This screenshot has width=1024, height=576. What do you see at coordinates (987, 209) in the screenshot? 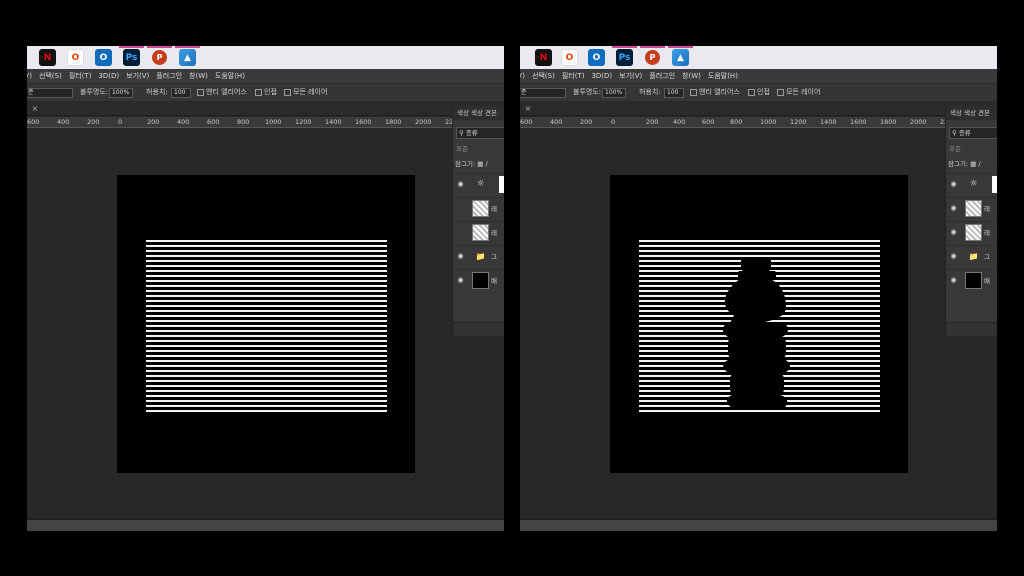
I see `layer-name: 레` at bounding box center [987, 209].